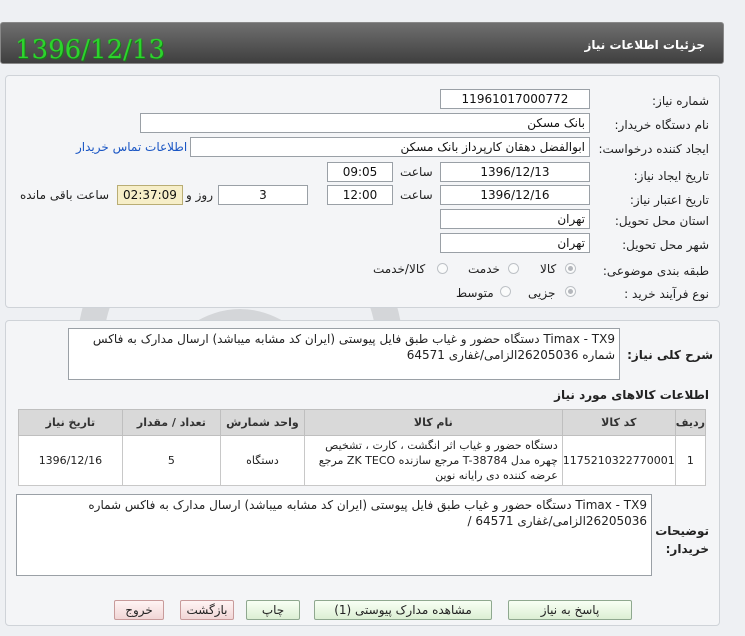 This screenshot has height=636, width=745. What do you see at coordinates (662, 125) in the screenshot?
I see `buyer-org-label: نام دستگاه خریدار:` at bounding box center [662, 125].